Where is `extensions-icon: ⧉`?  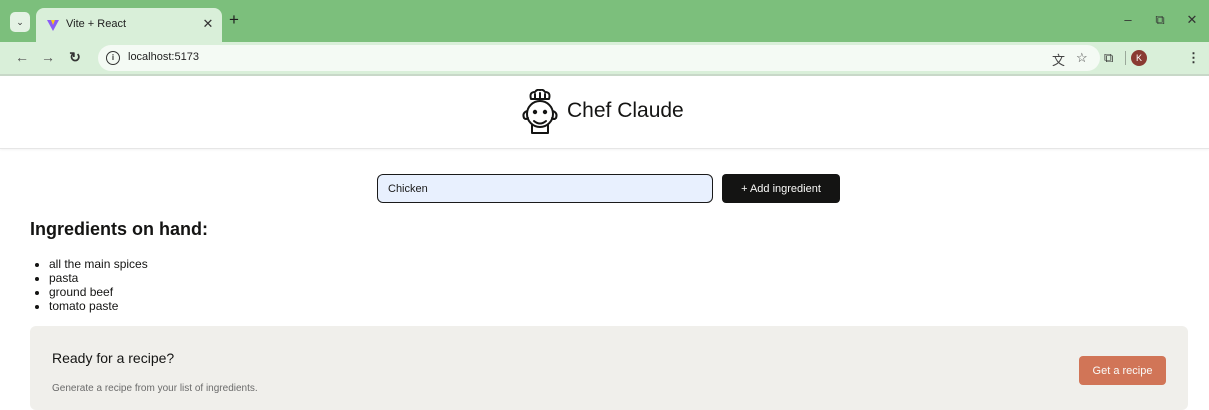 extensions-icon: ⧉ is located at coordinates (1108, 58).